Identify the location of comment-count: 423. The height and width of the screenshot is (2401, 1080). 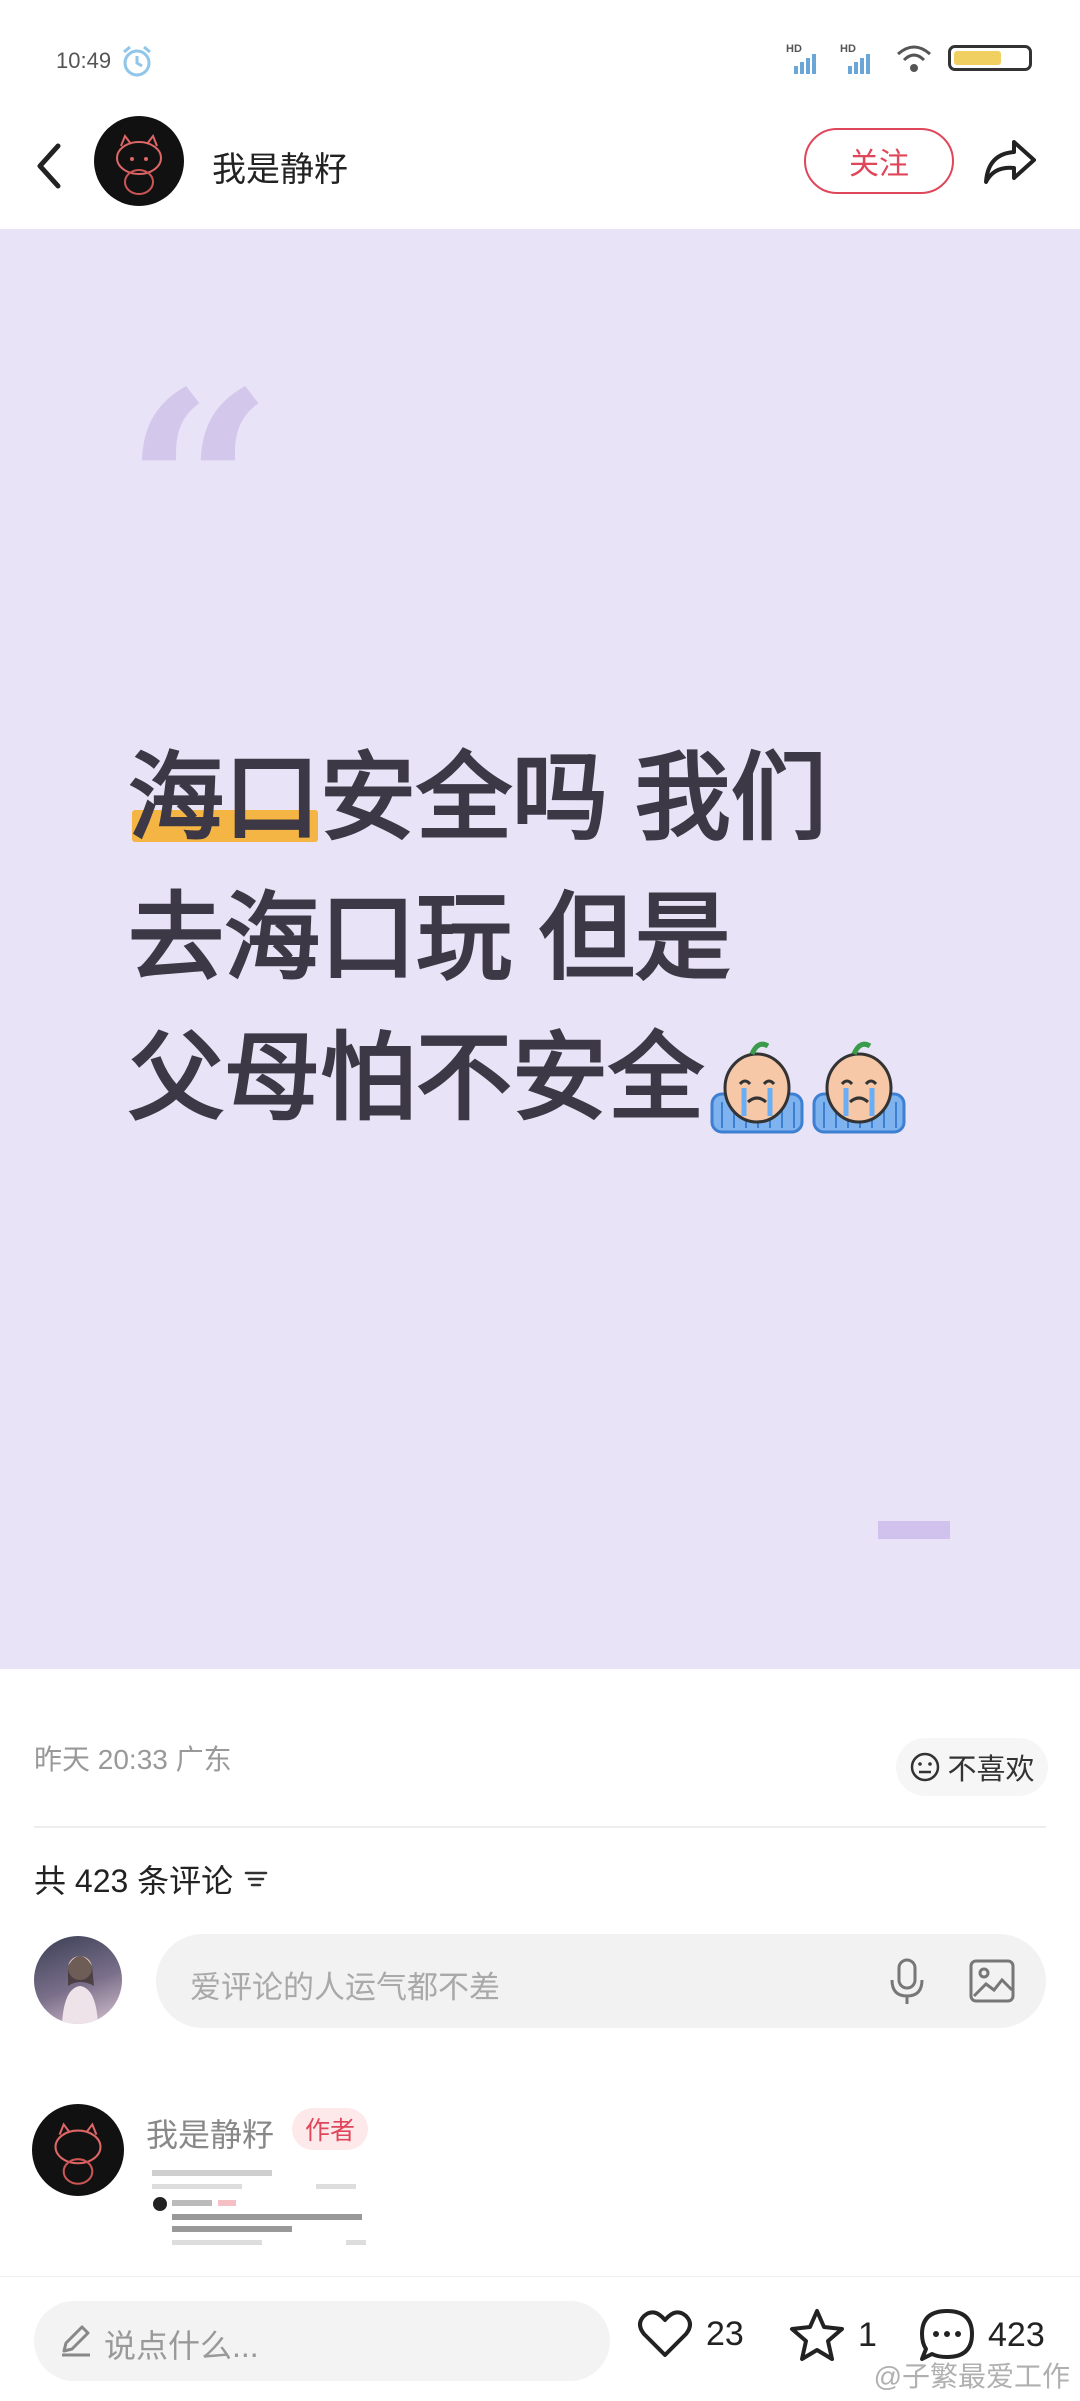
(1016, 2334).